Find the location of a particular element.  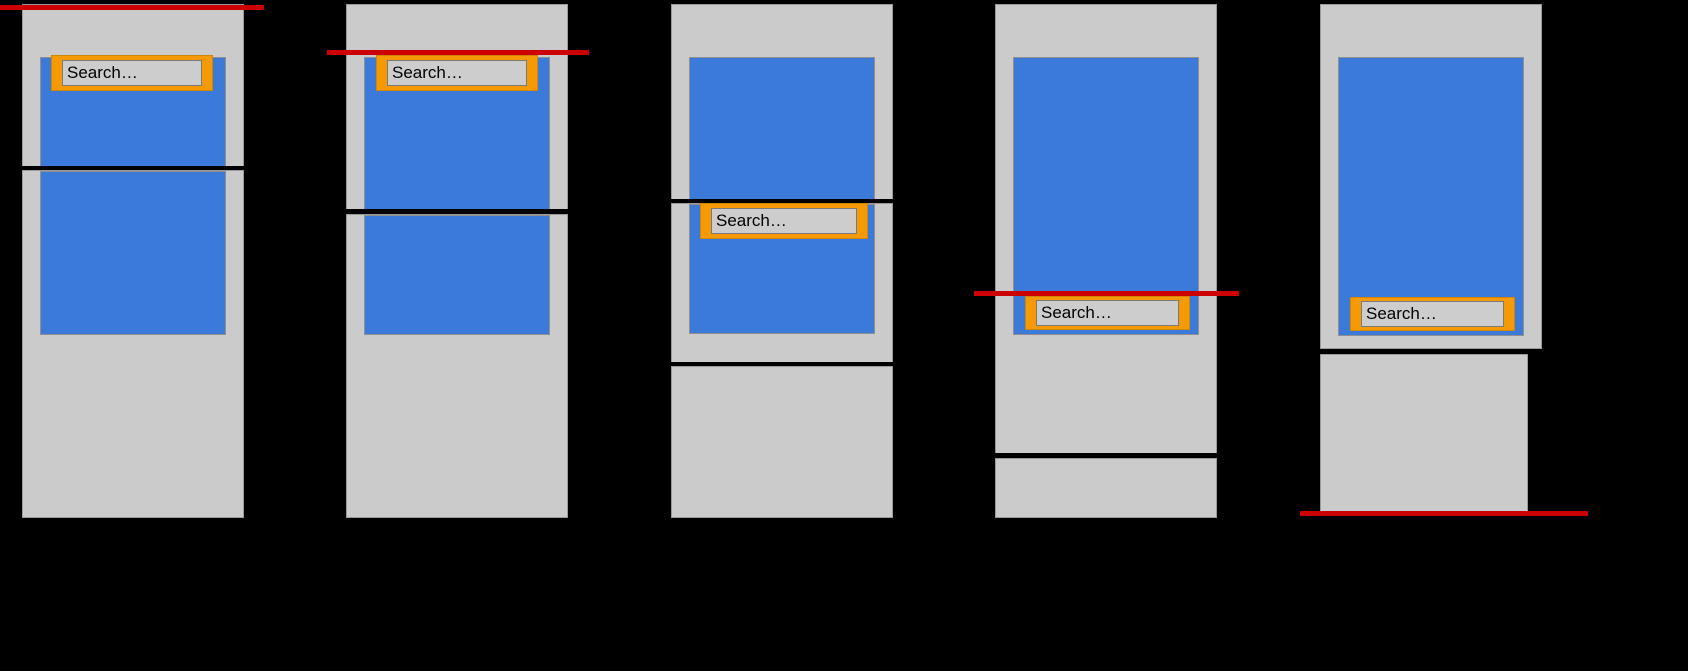

scroll-state-5-viewport-upper-content-block is located at coordinates (1431, 196).